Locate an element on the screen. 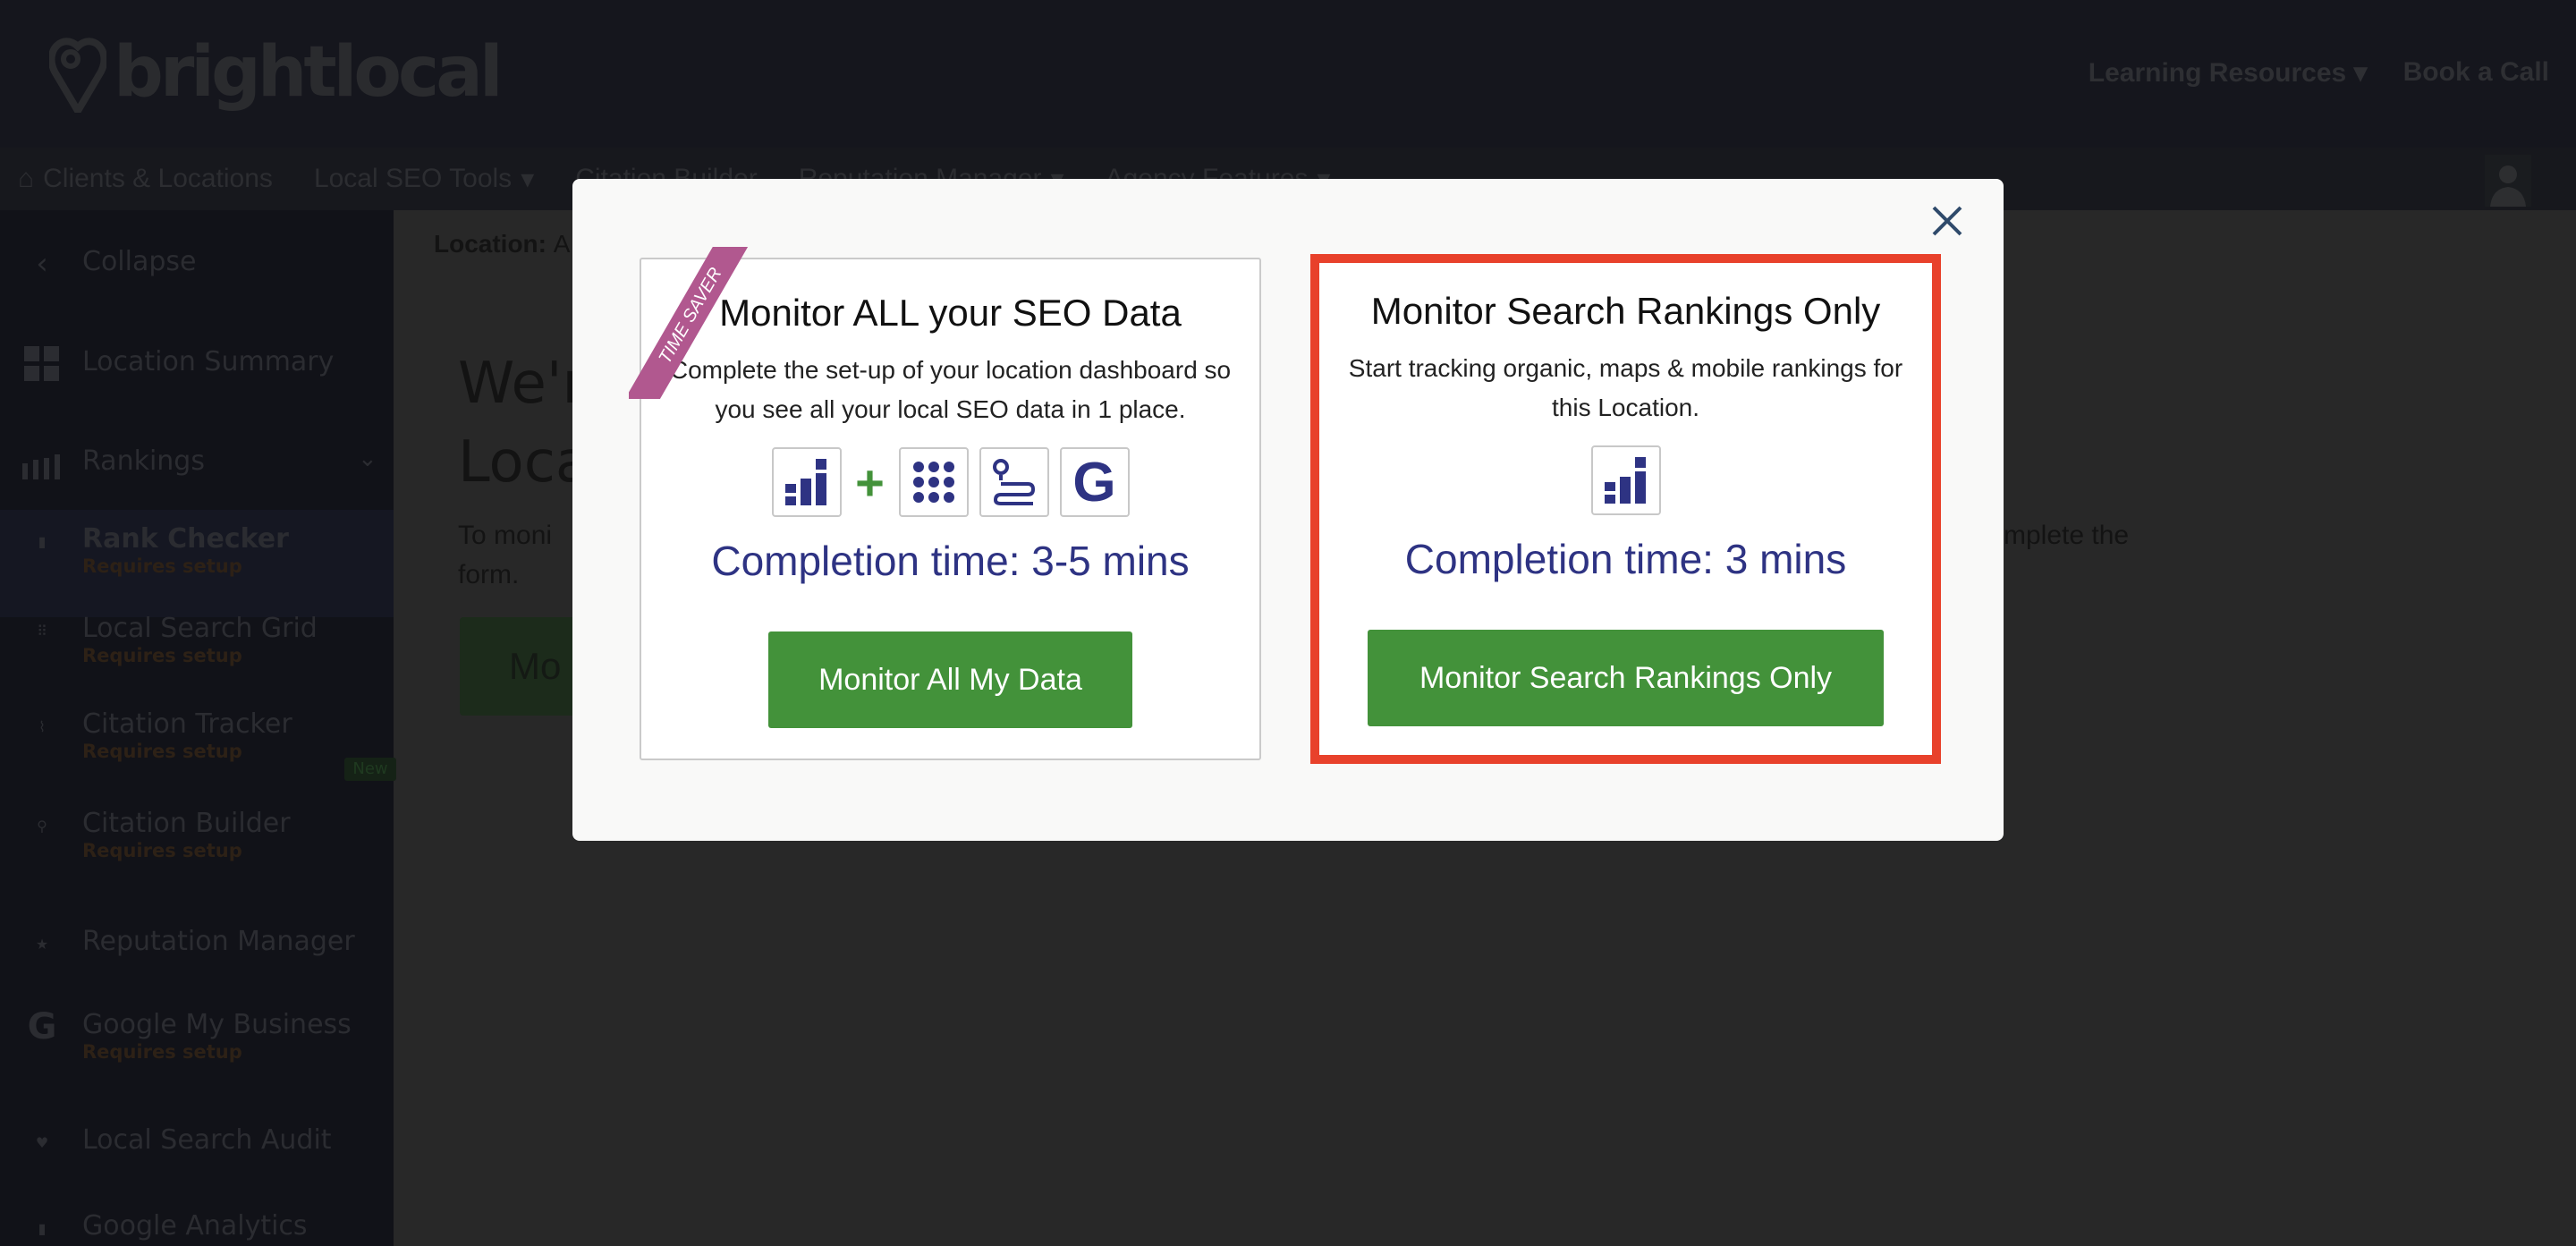  sidebar-item-location-summary: Location Summary is located at coordinates (197, 364).